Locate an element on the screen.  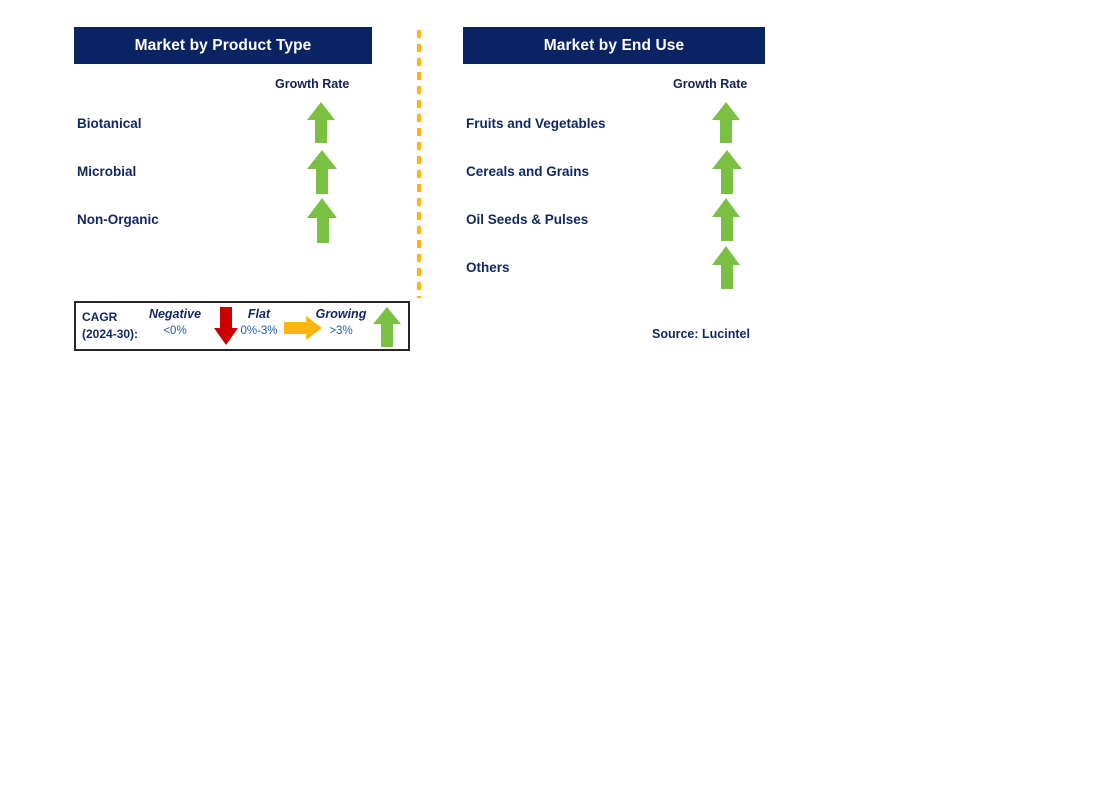
legend-item-negative: Negative <0% is located at coordinates (175, 322).